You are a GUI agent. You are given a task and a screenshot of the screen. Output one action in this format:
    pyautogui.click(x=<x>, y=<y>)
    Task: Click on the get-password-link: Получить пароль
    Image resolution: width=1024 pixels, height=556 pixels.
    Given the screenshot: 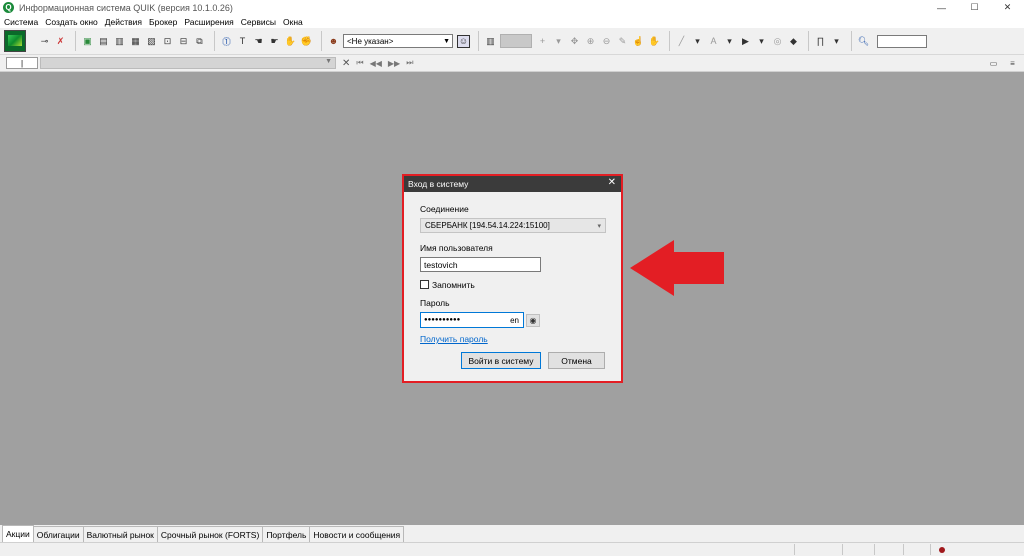 What is the action you would take?
    pyautogui.click(x=454, y=339)
    